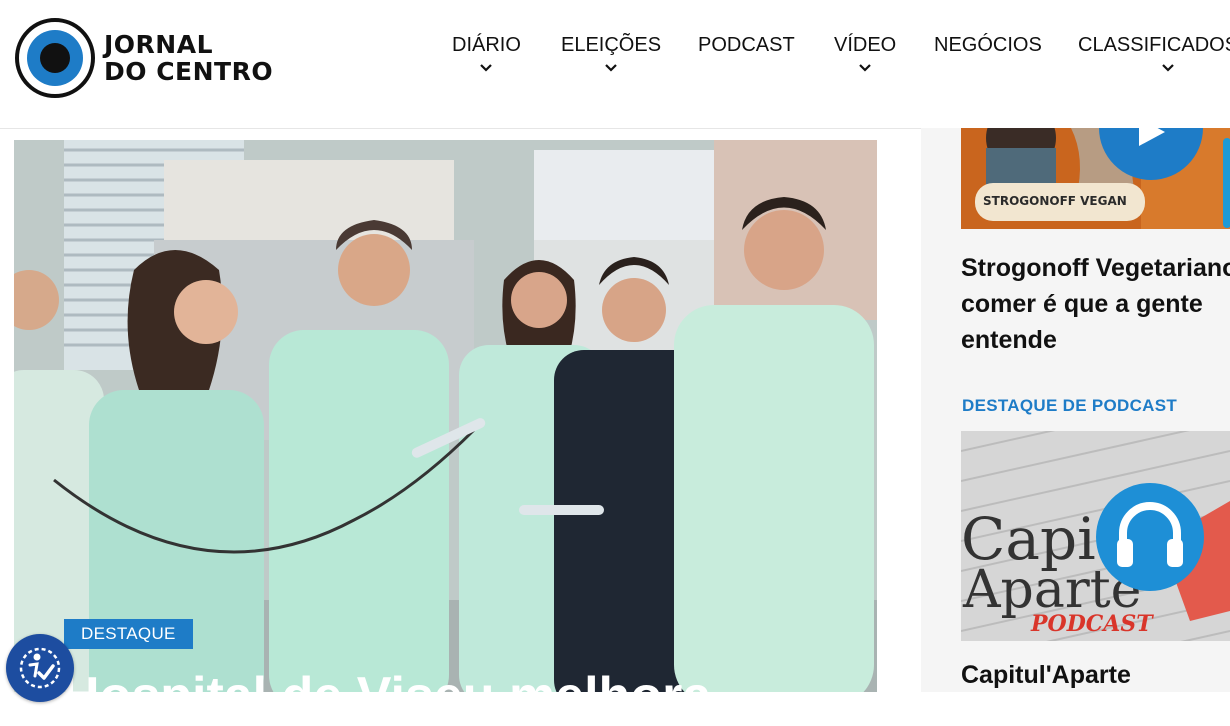 Image resolution: width=1230 pixels, height=726 pixels. What do you see at coordinates (1055, 201) in the screenshot?
I see `video-thumb-caption: STROGONOFF VEGAN` at bounding box center [1055, 201].